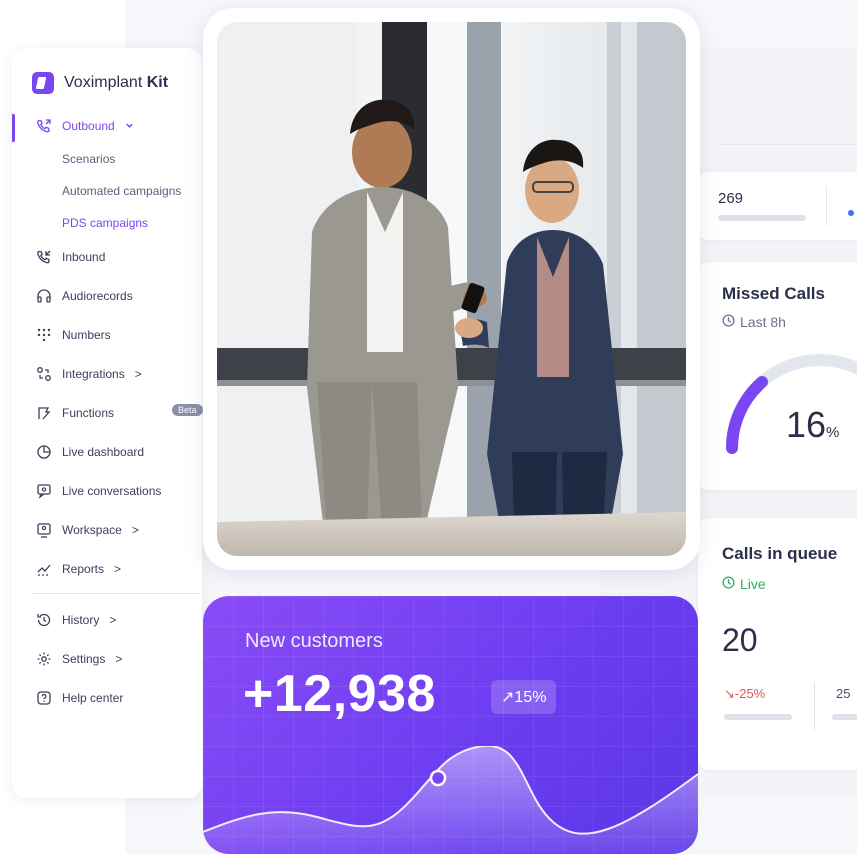 The image size is (857, 854). I want to click on sidebar-item-inbound: Inbound, so click(70, 257).